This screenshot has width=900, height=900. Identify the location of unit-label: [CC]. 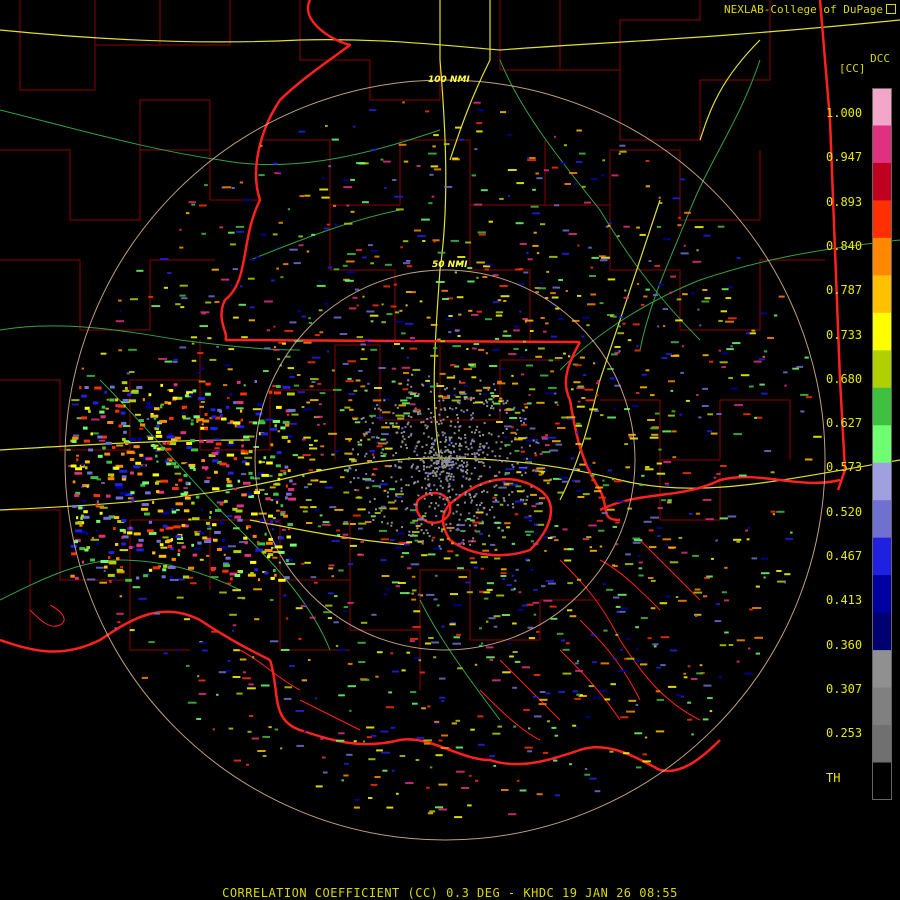
(852, 68).